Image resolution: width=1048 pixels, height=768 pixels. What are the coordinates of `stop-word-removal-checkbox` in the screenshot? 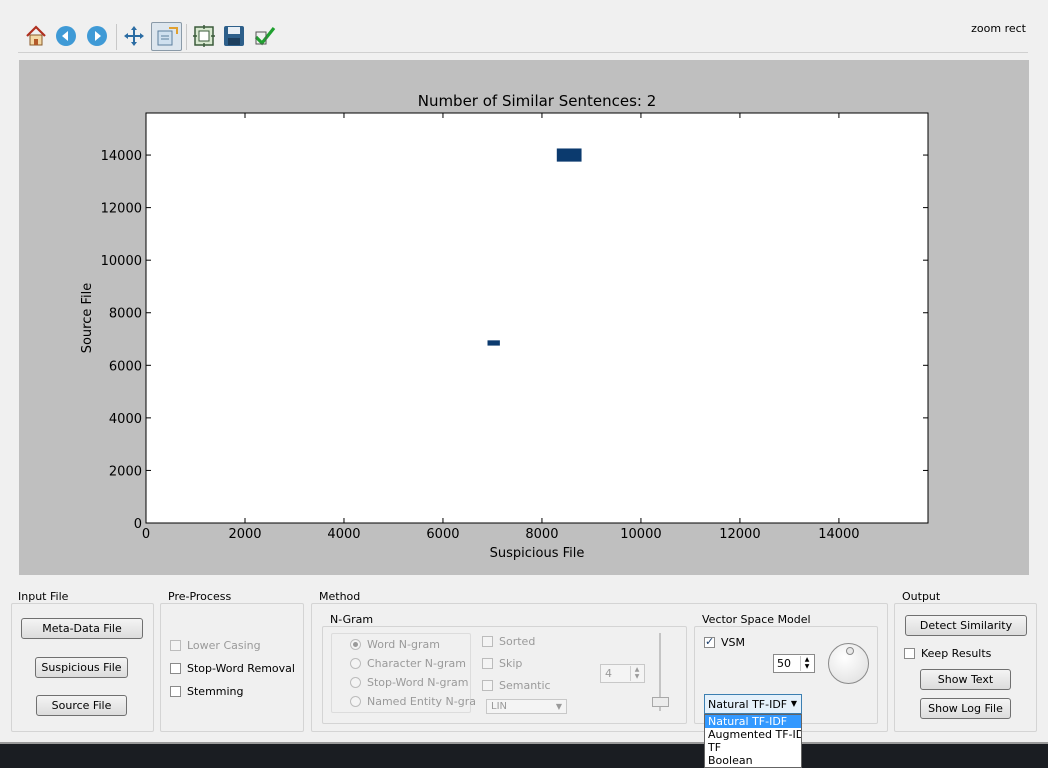 It's located at (175, 668).